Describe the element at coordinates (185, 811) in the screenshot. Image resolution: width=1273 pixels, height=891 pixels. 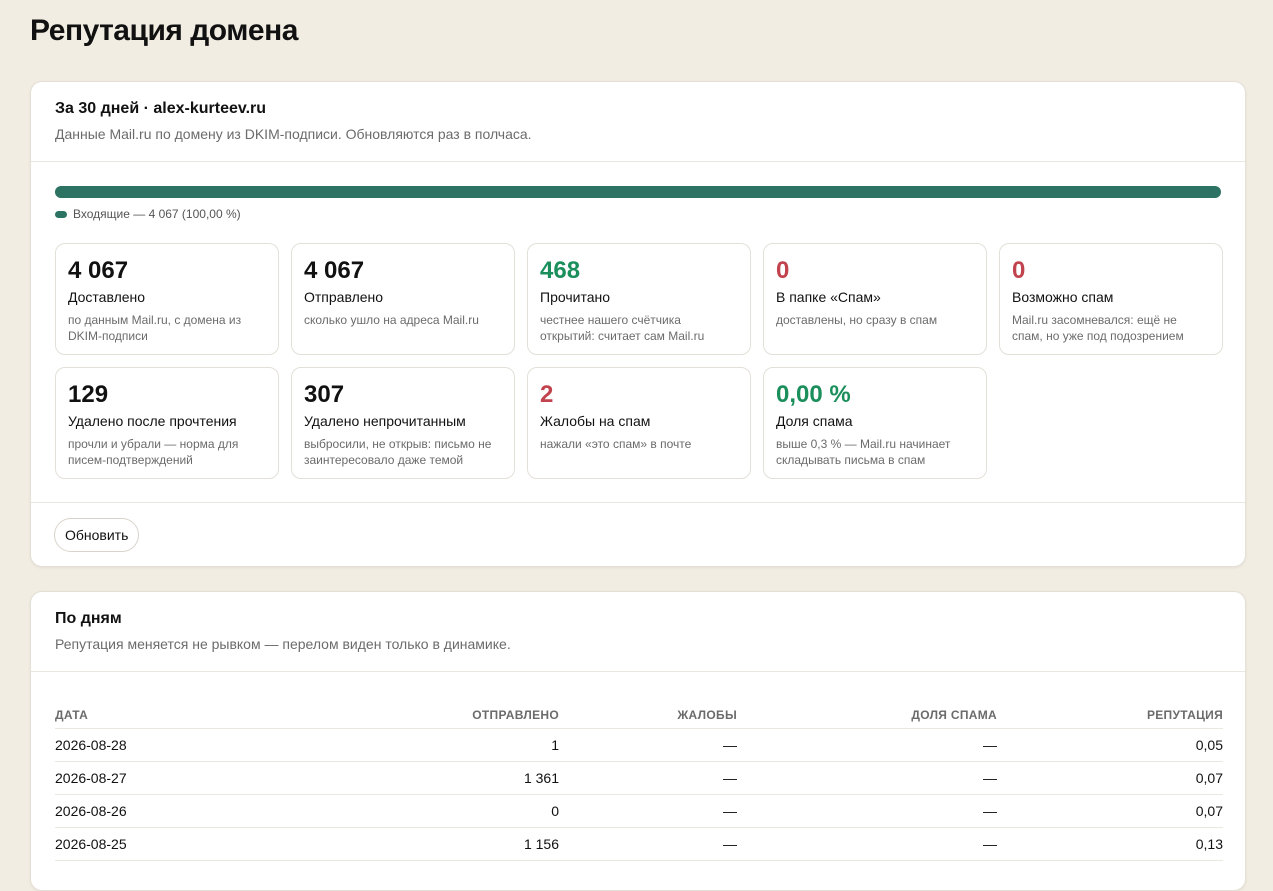
I see `cell-date: 2026-08-26` at that location.